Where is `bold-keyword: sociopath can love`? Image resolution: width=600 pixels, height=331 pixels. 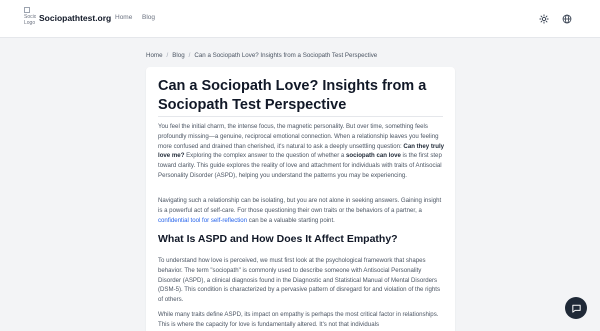 bold-keyword: sociopath can love is located at coordinates (373, 156).